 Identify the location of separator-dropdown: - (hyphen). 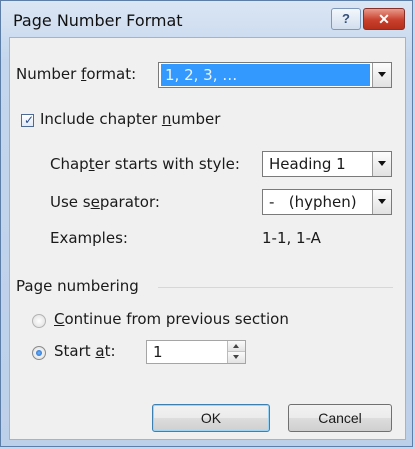
(327, 202).